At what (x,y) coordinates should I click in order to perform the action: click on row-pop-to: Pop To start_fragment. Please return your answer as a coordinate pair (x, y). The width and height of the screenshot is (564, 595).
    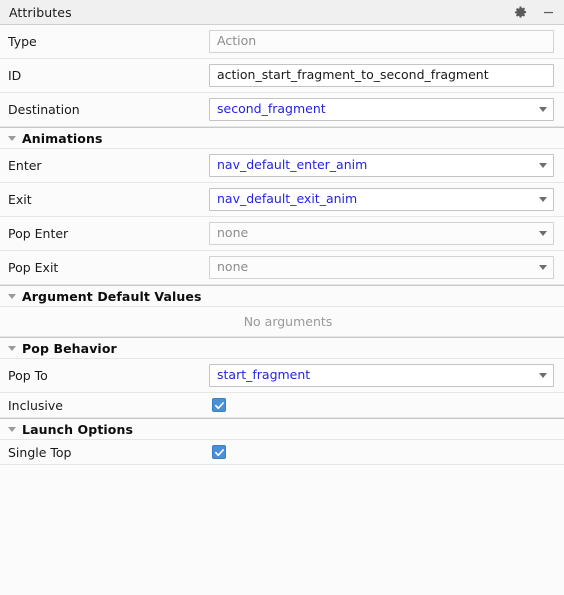
    Looking at the image, I should click on (282, 376).